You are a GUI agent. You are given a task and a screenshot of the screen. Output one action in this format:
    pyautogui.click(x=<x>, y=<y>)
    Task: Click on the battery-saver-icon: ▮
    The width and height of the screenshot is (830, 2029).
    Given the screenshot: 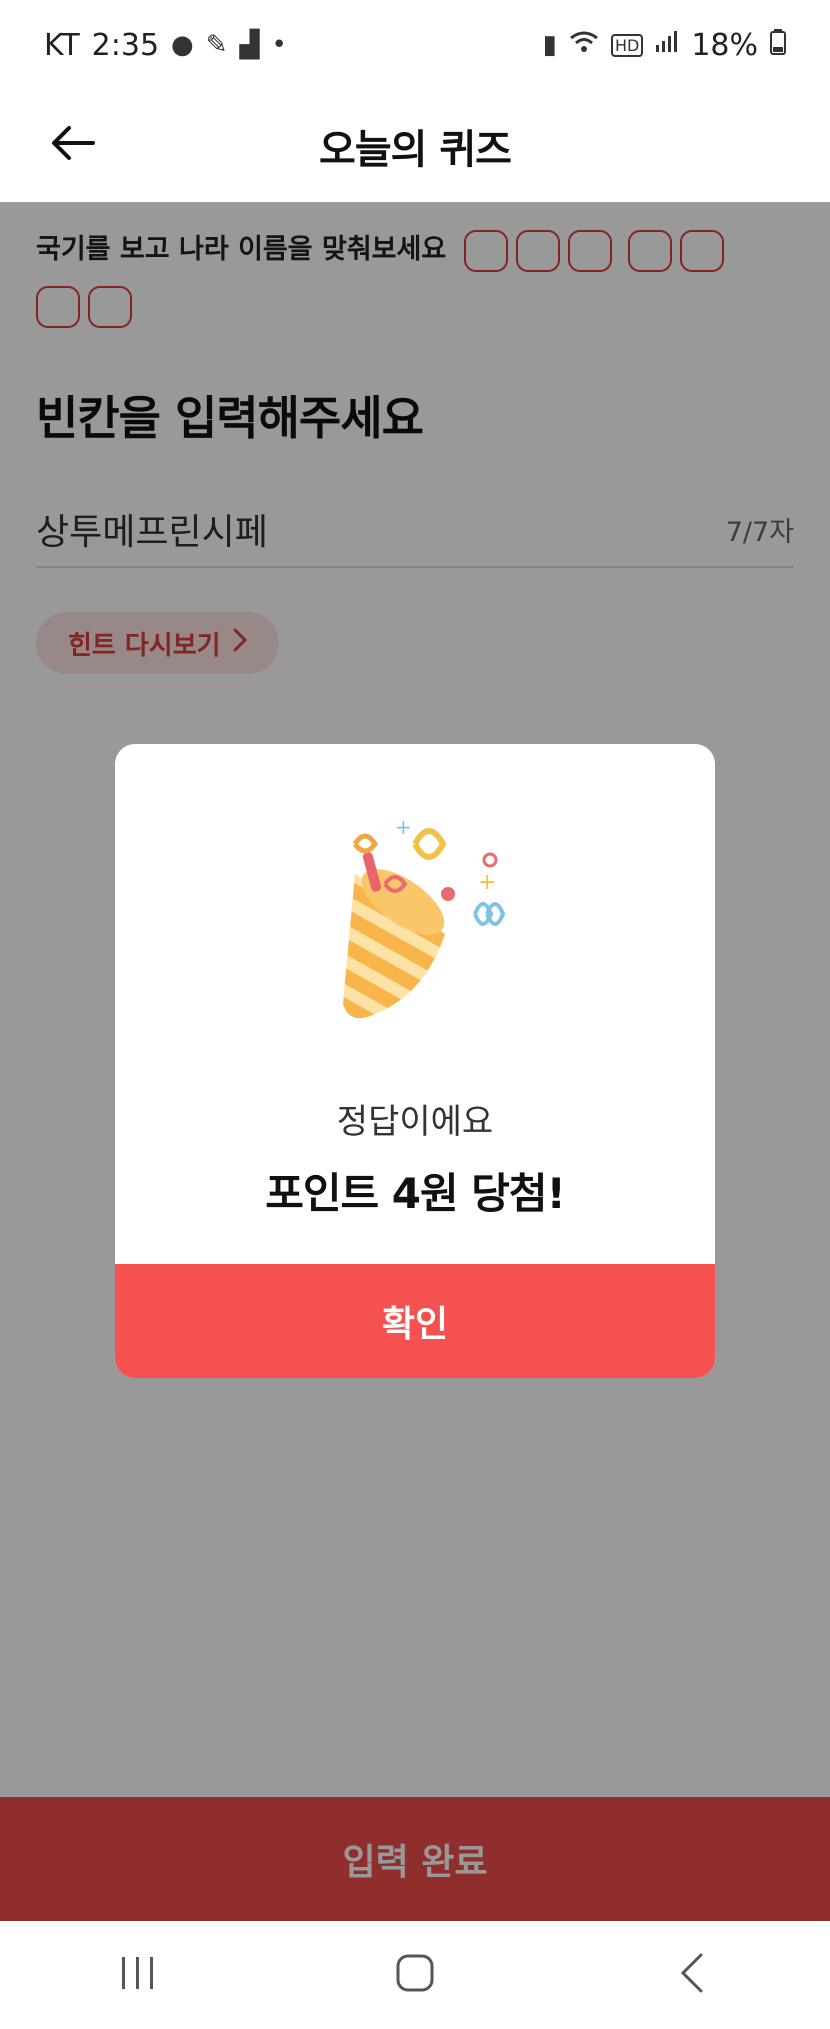 What is the action you would take?
    pyautogui.click(x=549, y=45)
    